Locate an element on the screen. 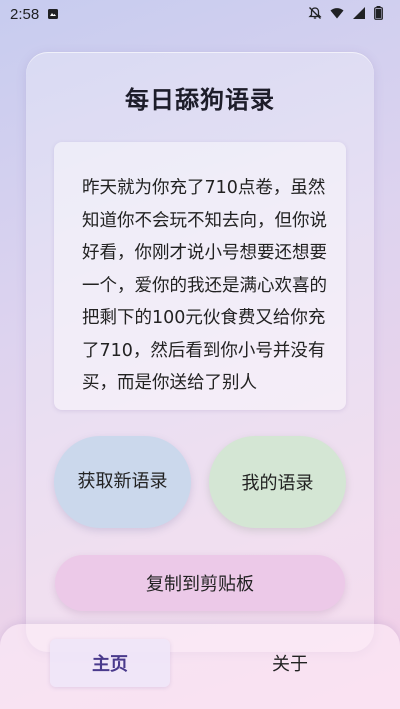 The width and height of the screenshot is (400, 709). copy-to-clipboard-button: 复制到剪贴板 is located at coordinates (200, 583).